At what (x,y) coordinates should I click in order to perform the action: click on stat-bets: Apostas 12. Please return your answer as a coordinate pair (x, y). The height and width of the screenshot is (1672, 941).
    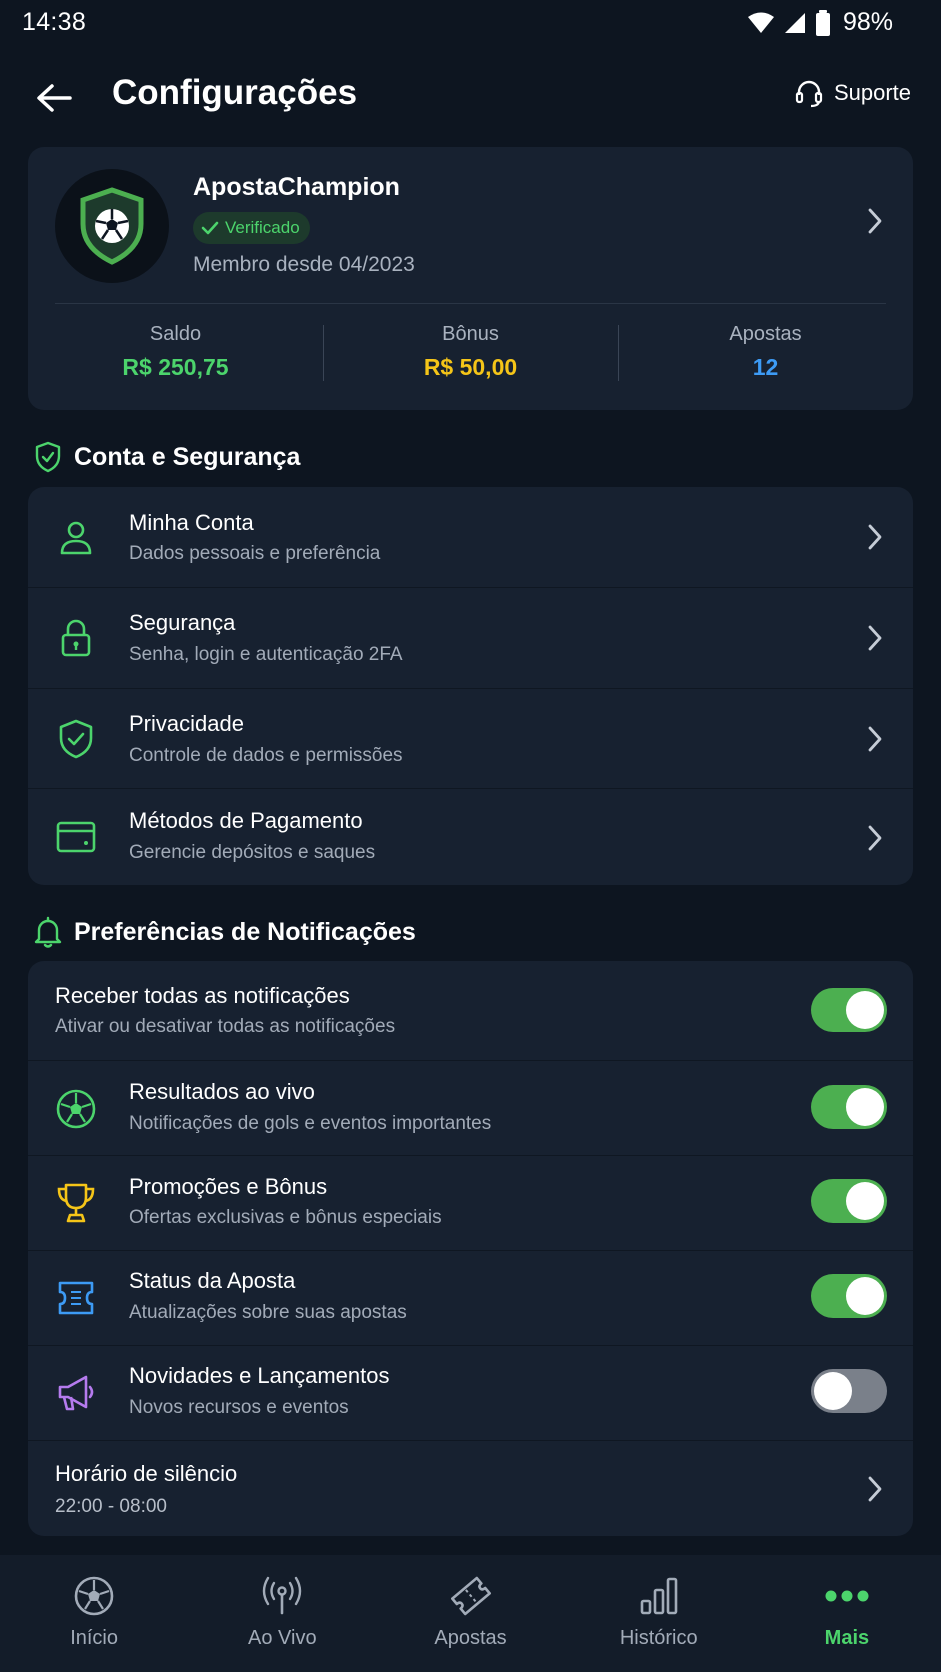
    Looking at the image, I should click on (765, 352).